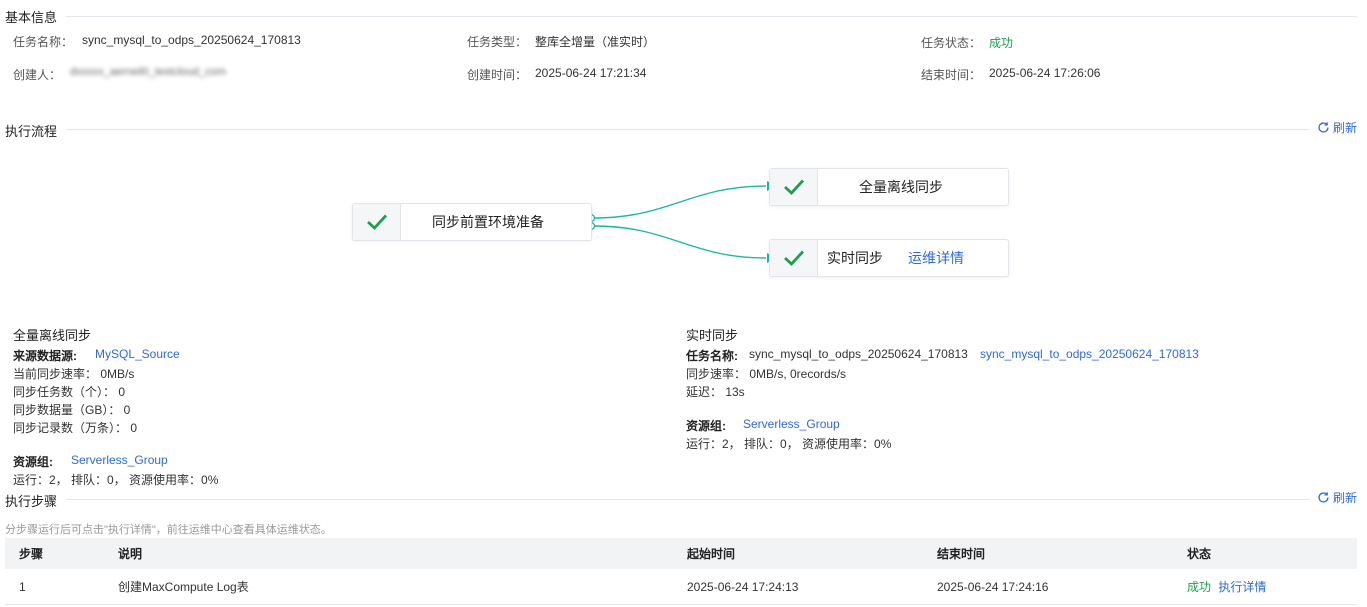 This screenshot has height=607, width=1367. What do you see at coordinates (789, 444) in the screenshot?
I see `rt-resource-group-stats: 运行：2， 排队：0， 资源使用率：0%` at bounding box center [789, 444].